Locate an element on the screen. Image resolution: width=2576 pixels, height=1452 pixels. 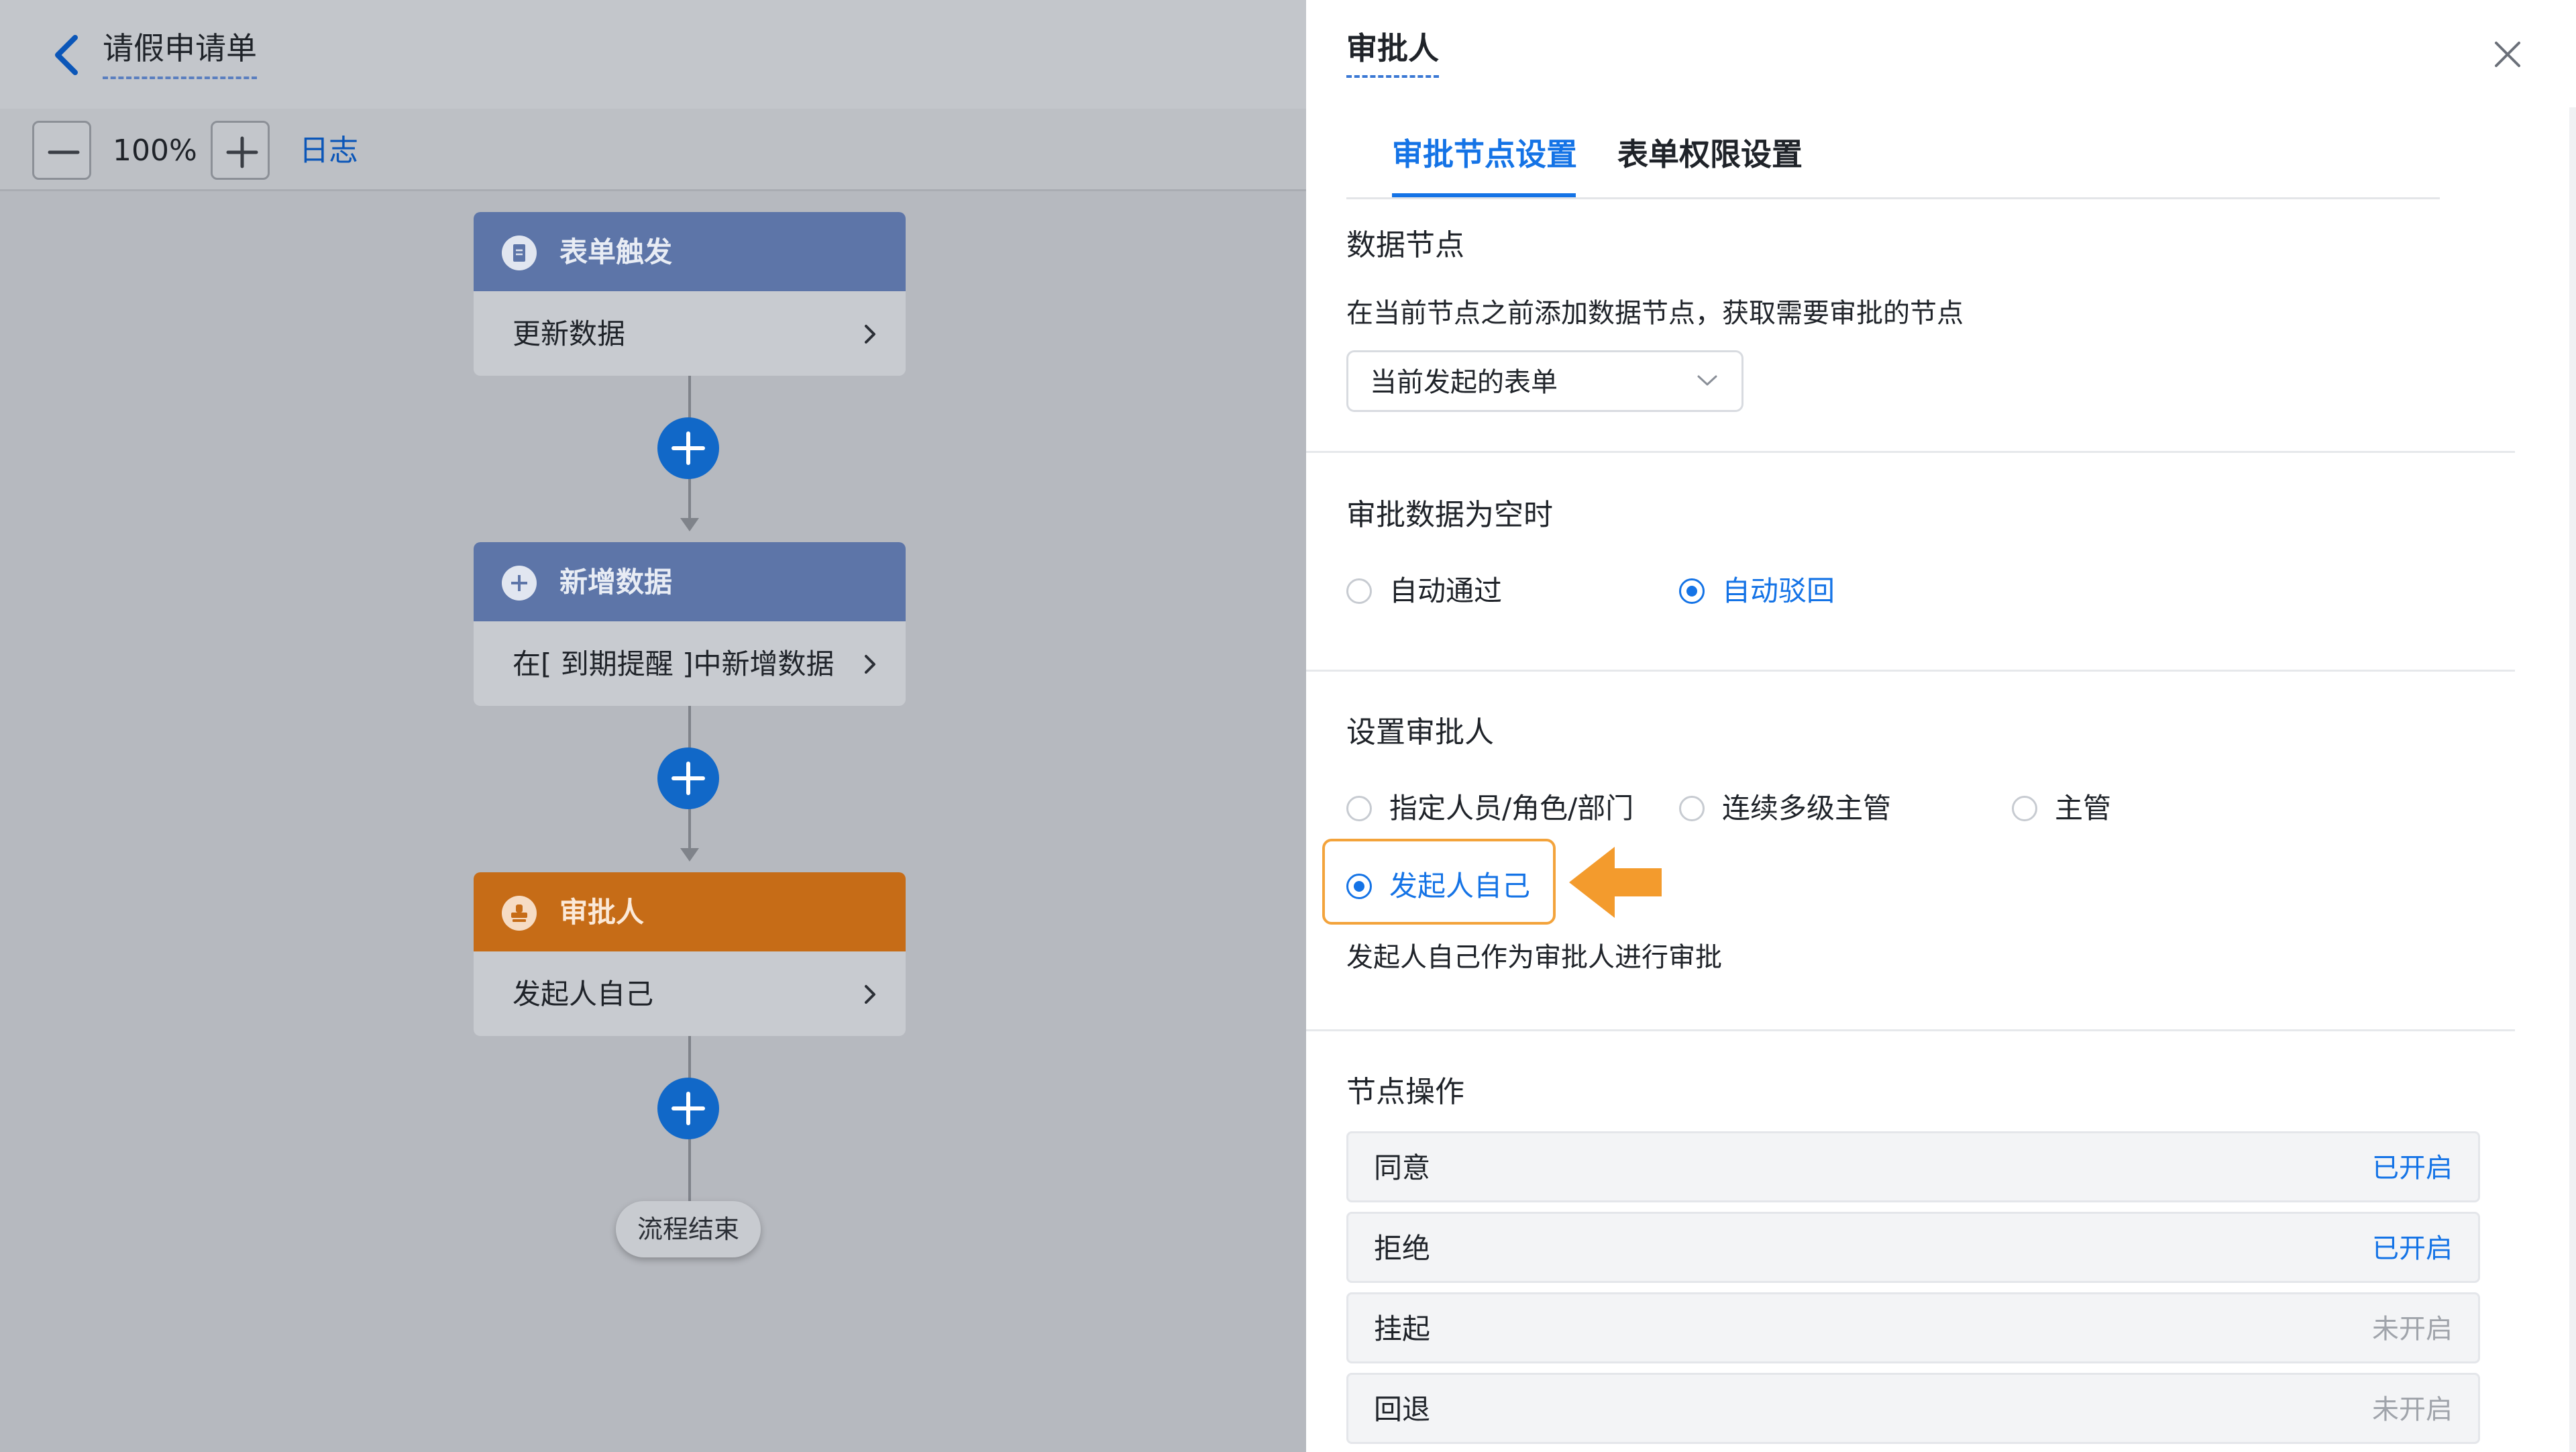
radio-label: 主管 is located at coordinates (2083, 809).